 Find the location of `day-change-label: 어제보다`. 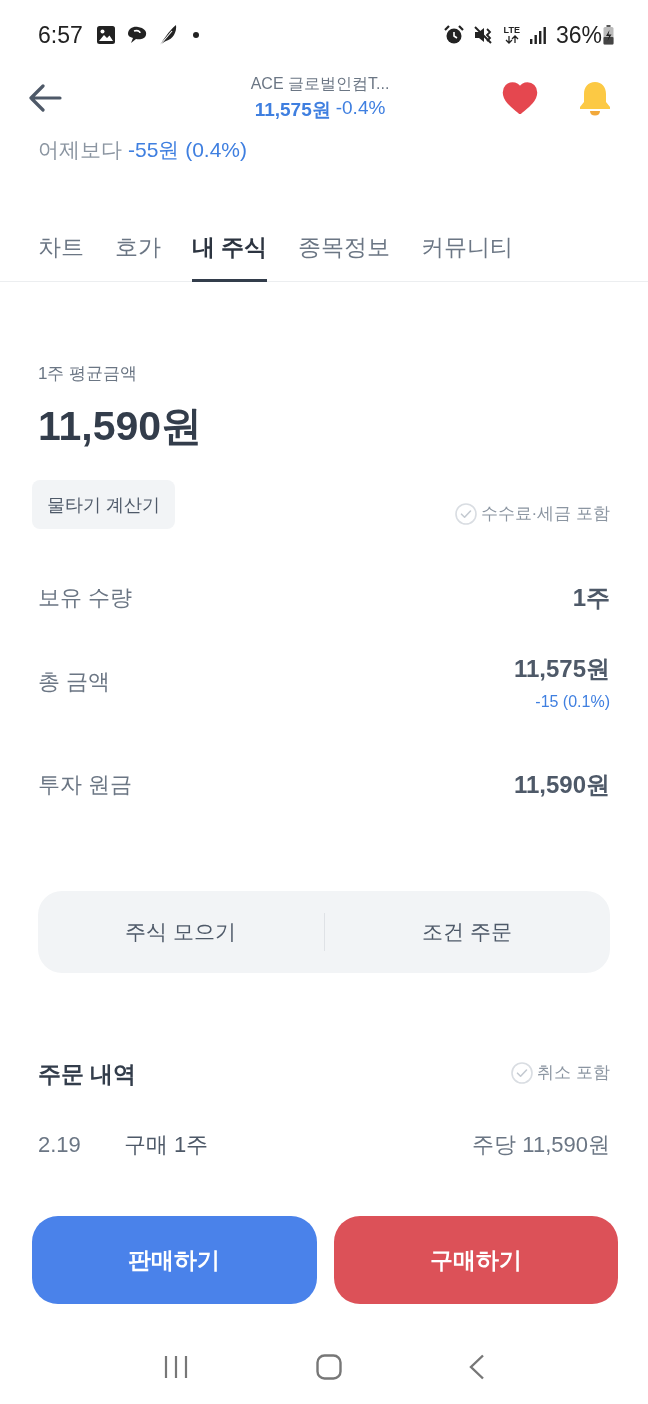

day-change-label: 어제보다 is located at coordinates (80, 150).